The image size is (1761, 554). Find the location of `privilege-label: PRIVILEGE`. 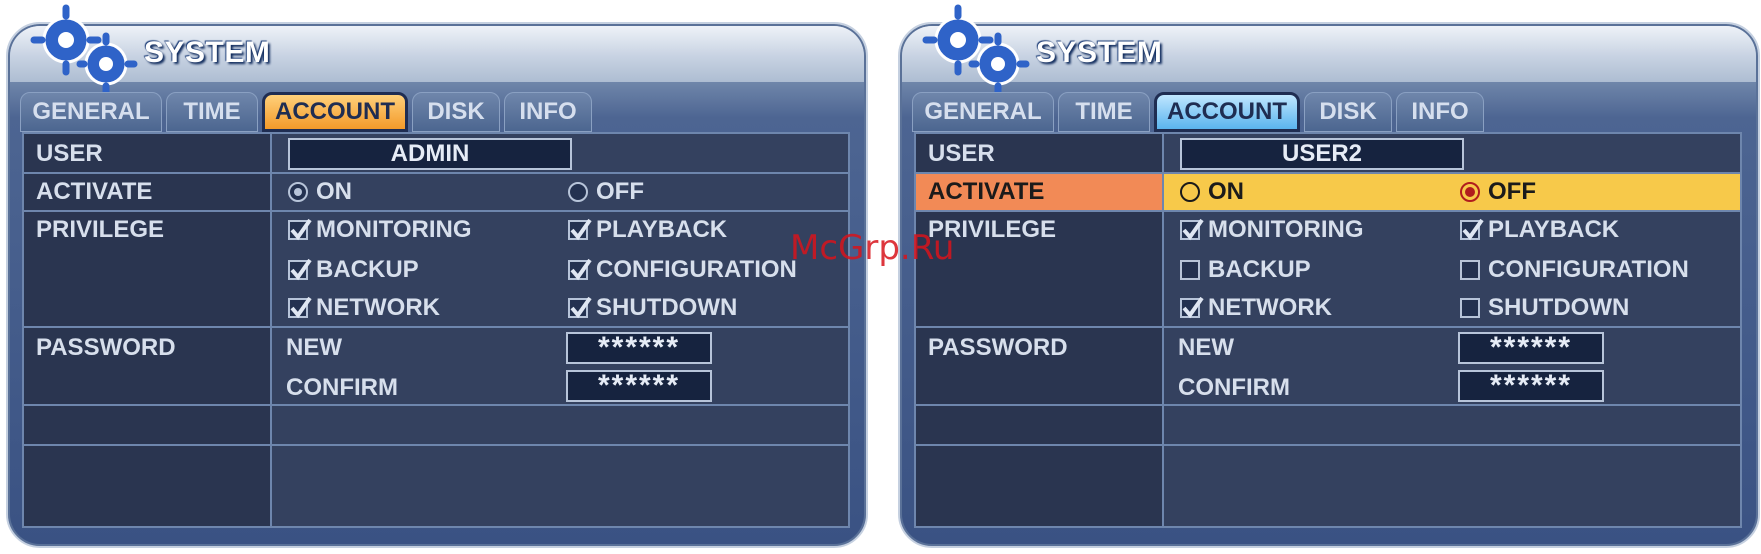

privilege-label: PRIVILEGE is located at coordinates (100, 229).